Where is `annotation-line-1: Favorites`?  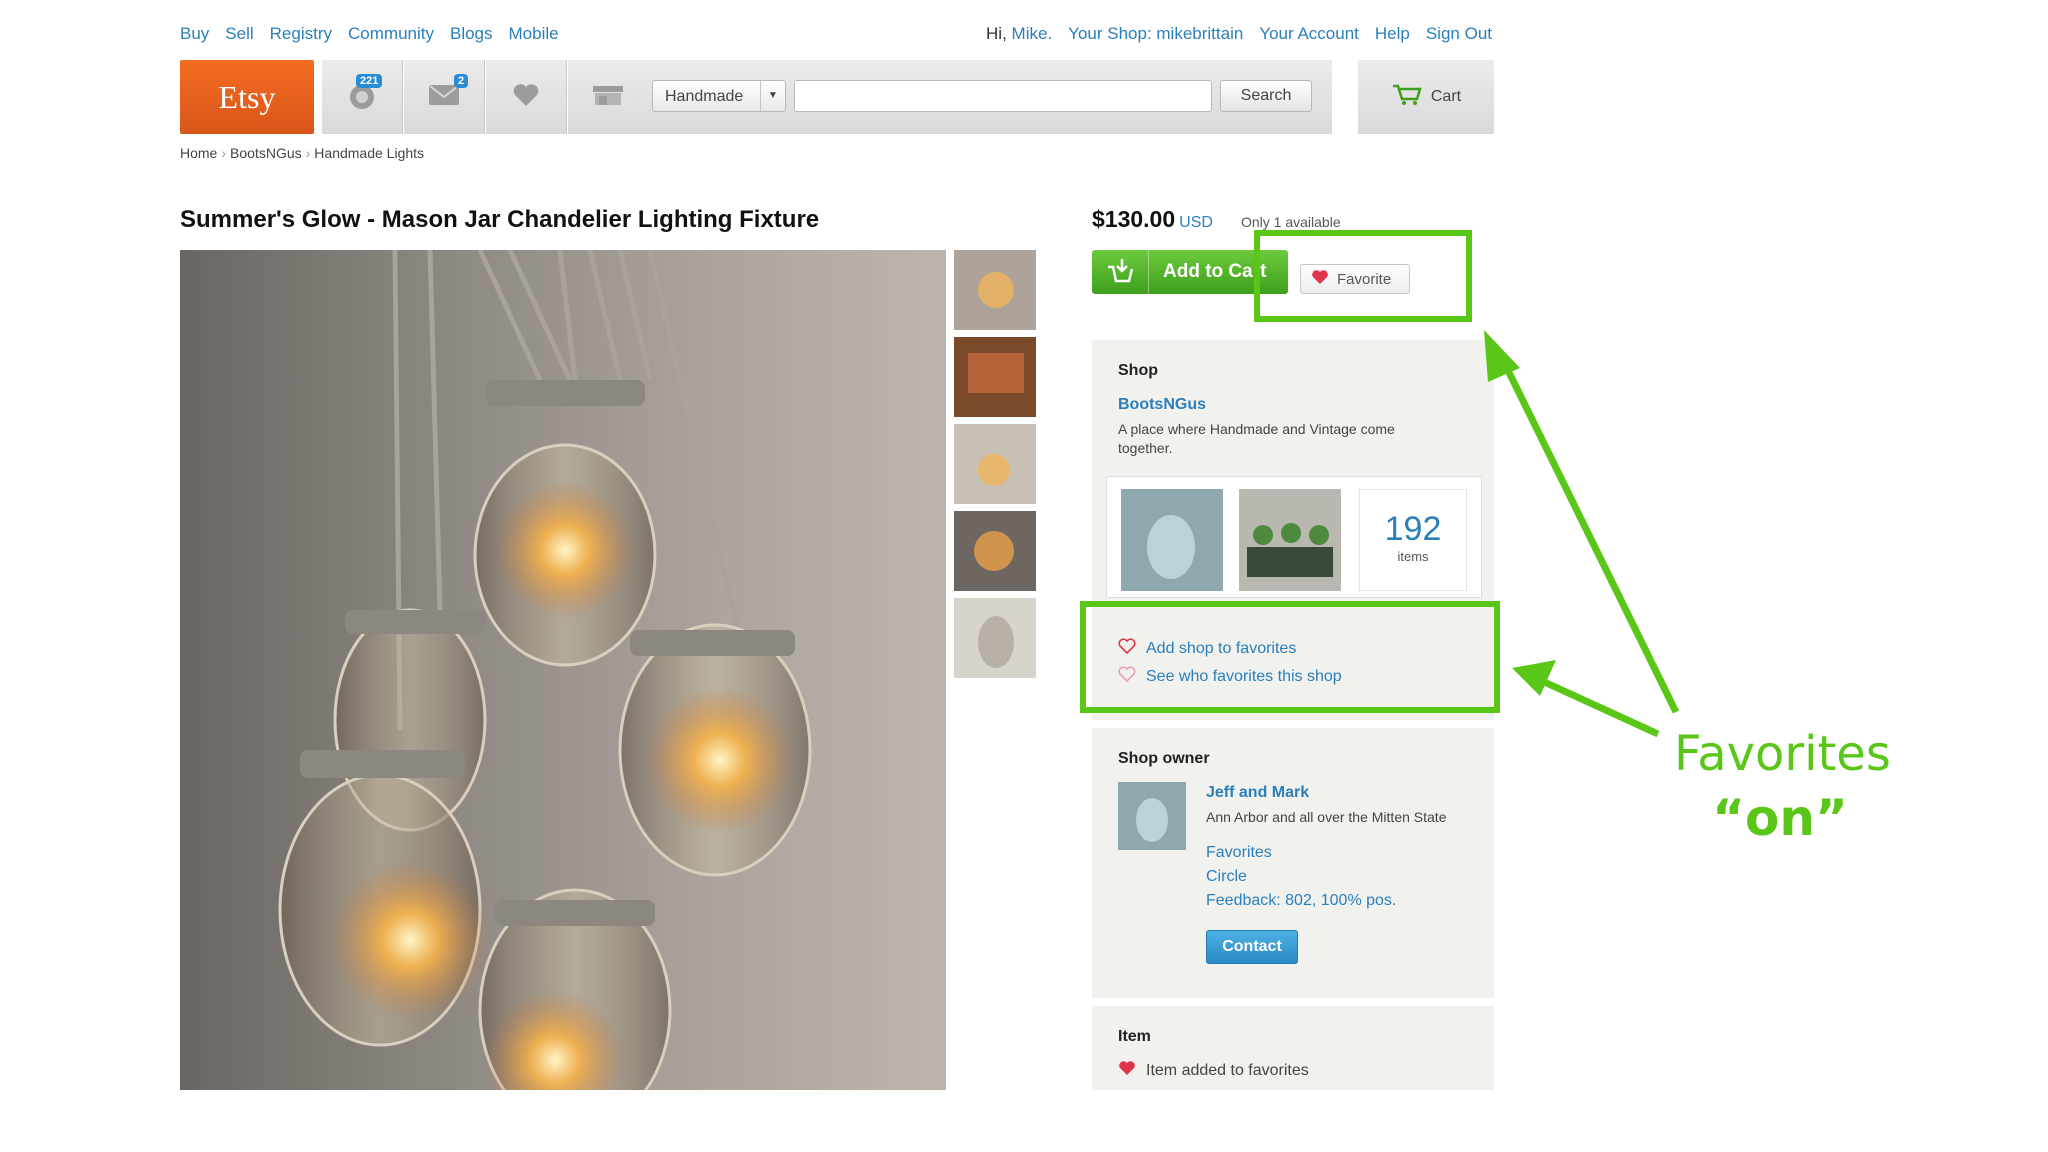 annotation-line-1: Favorites is located at coordinates (1782, 754).